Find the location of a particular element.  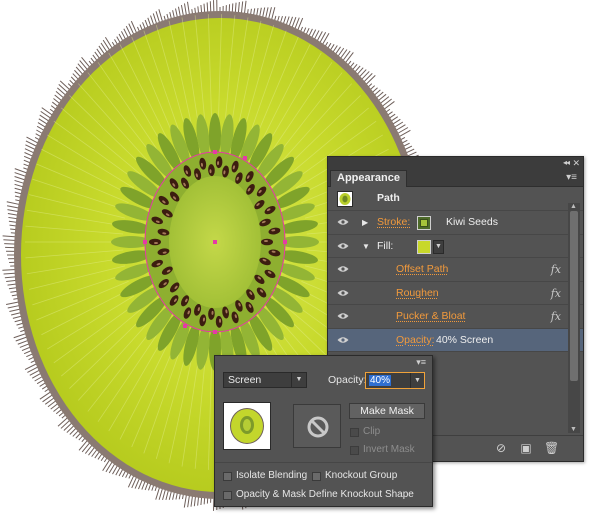

knockout-group-checkbox is located at coordinates (316, 476).